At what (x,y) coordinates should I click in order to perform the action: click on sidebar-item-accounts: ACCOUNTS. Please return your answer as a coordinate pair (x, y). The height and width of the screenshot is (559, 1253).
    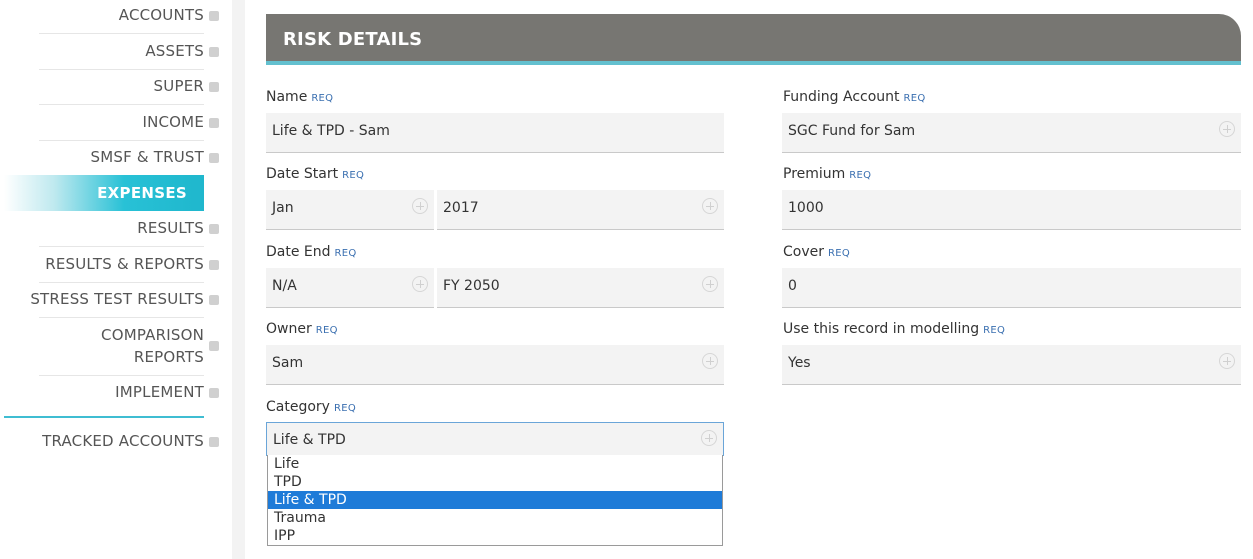
    Looking at the image, I should click on (168, 15).